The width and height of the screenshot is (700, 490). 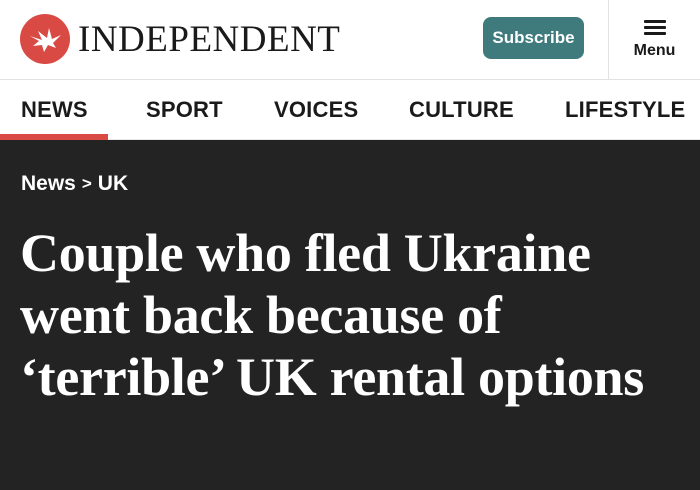 What do you see at coordinates (533, 38) in the screenshot?
I see `subscribe-button: Subscribe` at bounding box center [533, 38].